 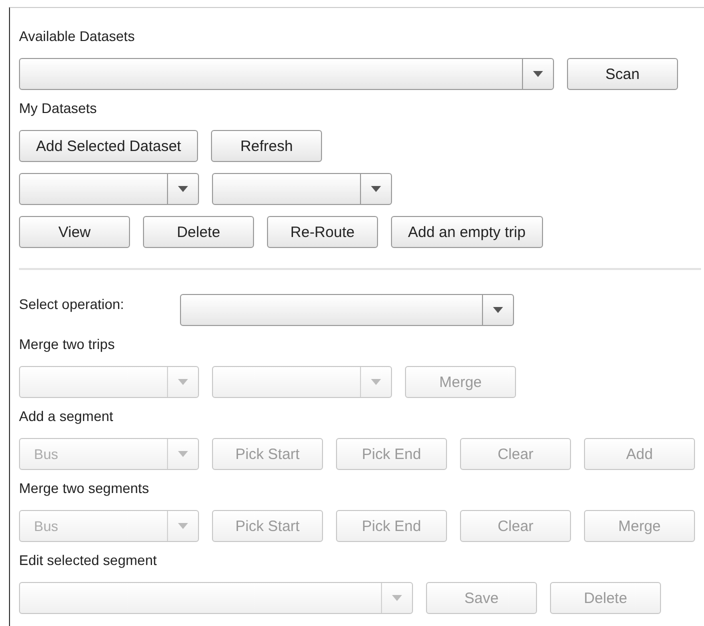 What do you see at coordinates (467, 232) in the screenshot?
I see `action-button: Add an empty trip` at bounding box center [467, 232].